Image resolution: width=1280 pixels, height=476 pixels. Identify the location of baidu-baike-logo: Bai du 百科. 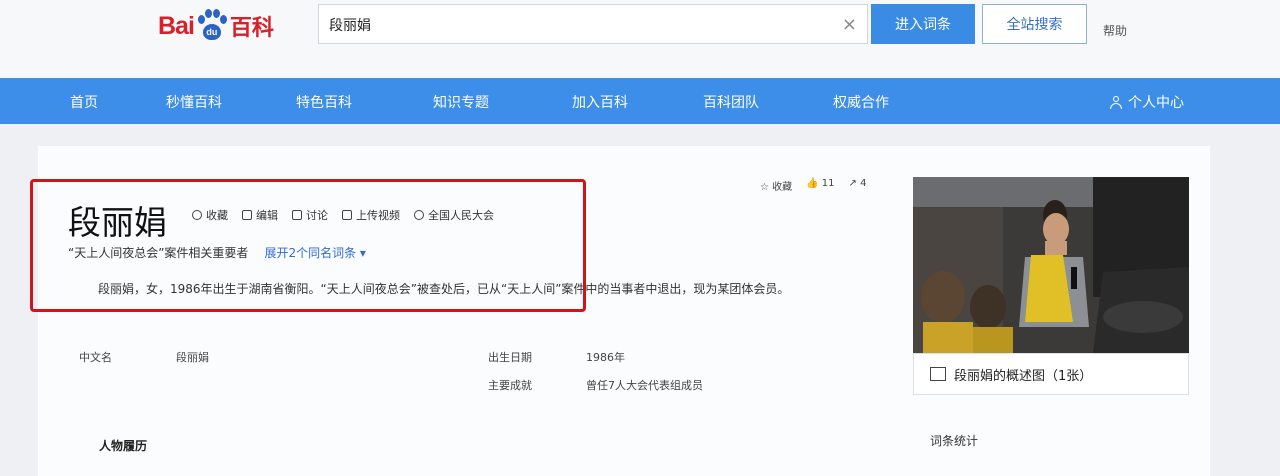
(216, 26).